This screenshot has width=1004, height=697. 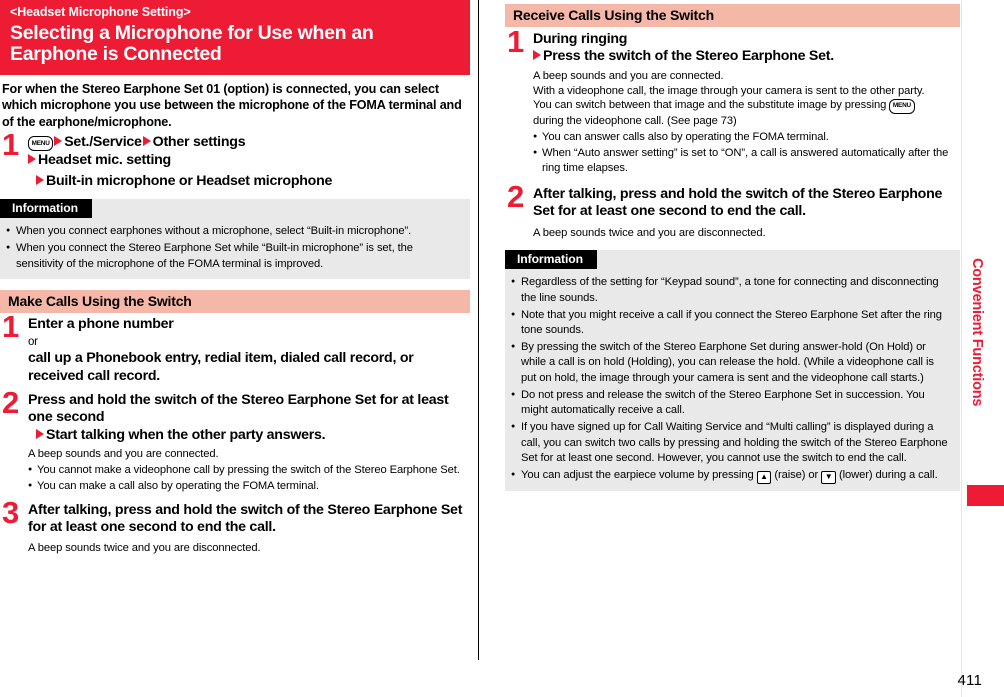 What do you see at coordinates (103, 141) in the screenshot?
I see `step-target-1: Set./Service` at bounding box center [103, 141].